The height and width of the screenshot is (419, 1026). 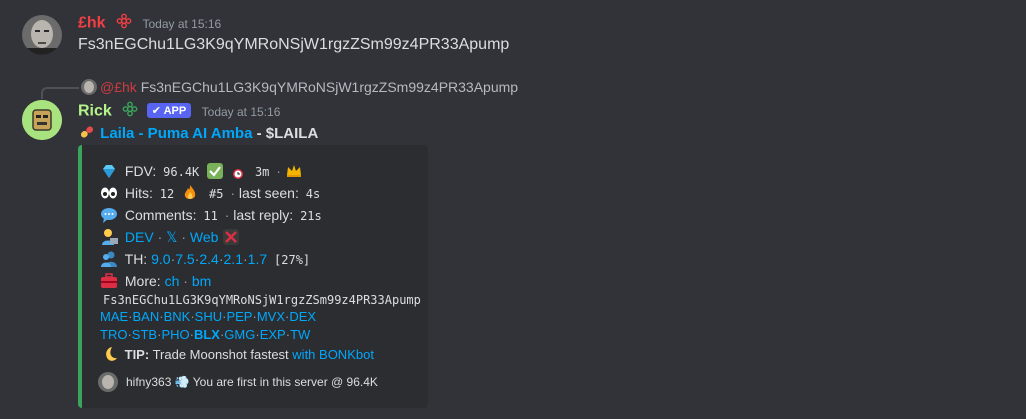 I want to click on reply-mention: @£hk, so click(x=118, y=87).